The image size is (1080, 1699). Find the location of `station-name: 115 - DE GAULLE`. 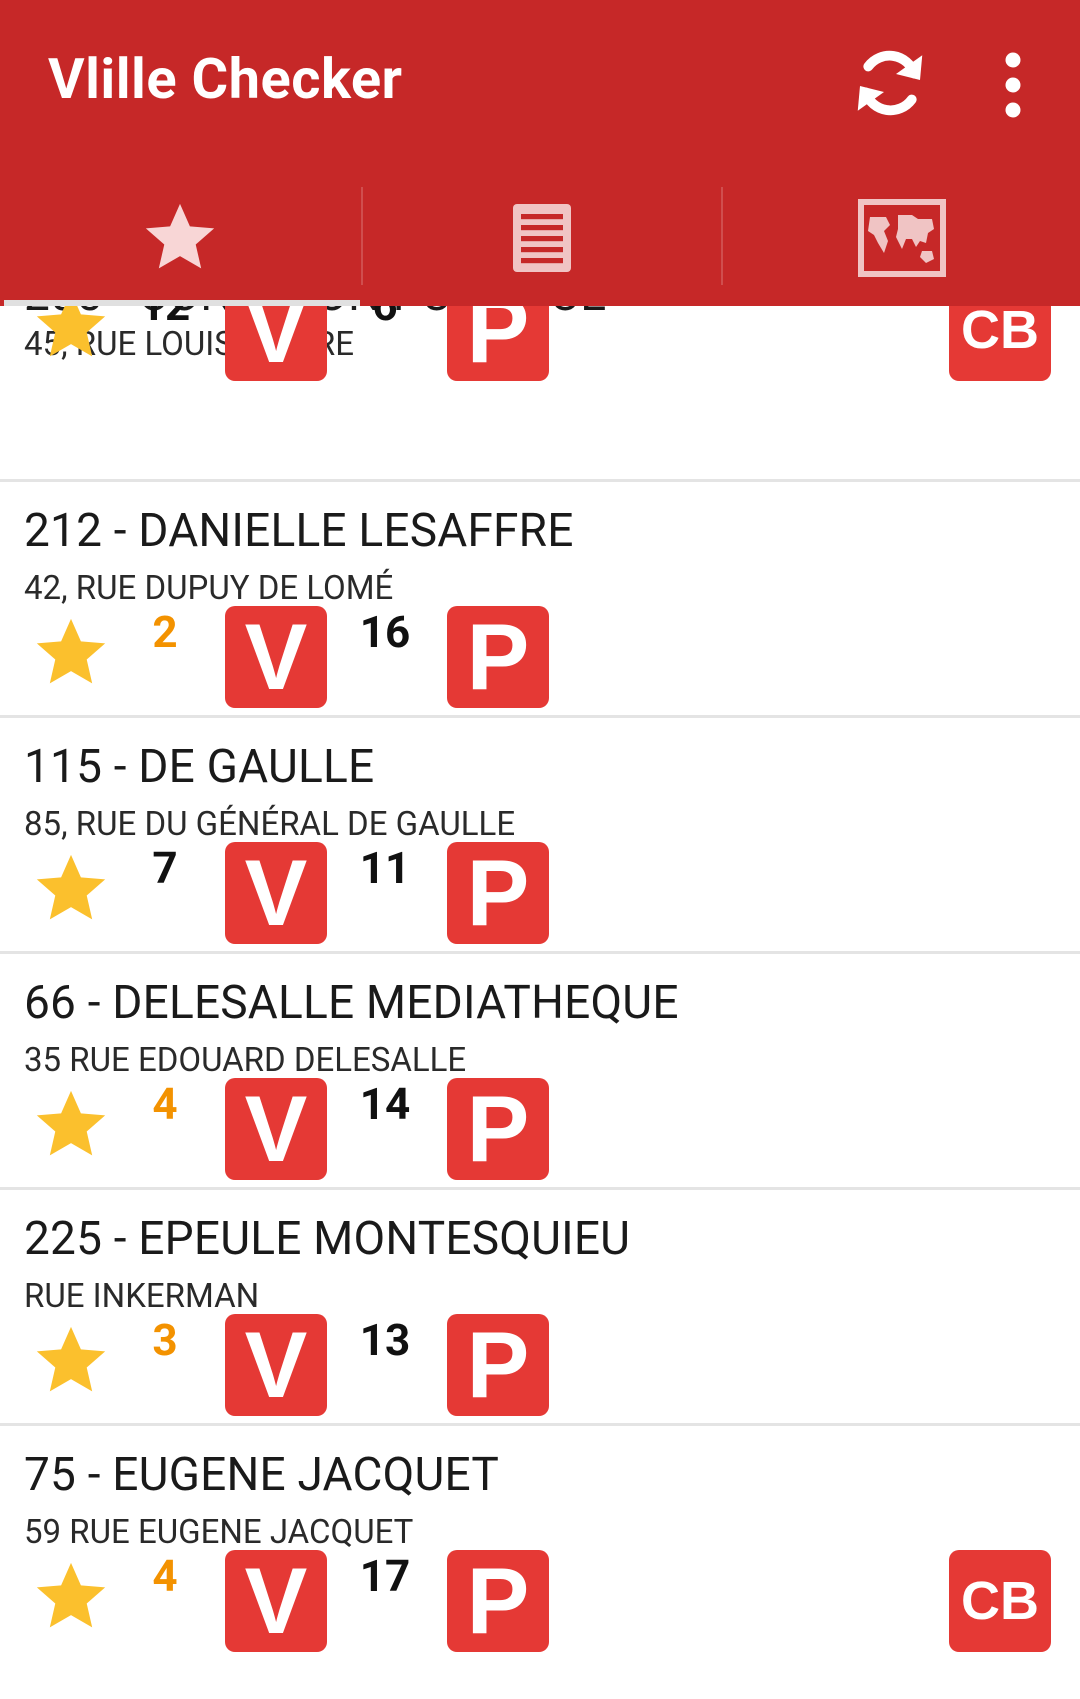

station-name: 115 - DE GAULLE is located at coordinates (199, 767).